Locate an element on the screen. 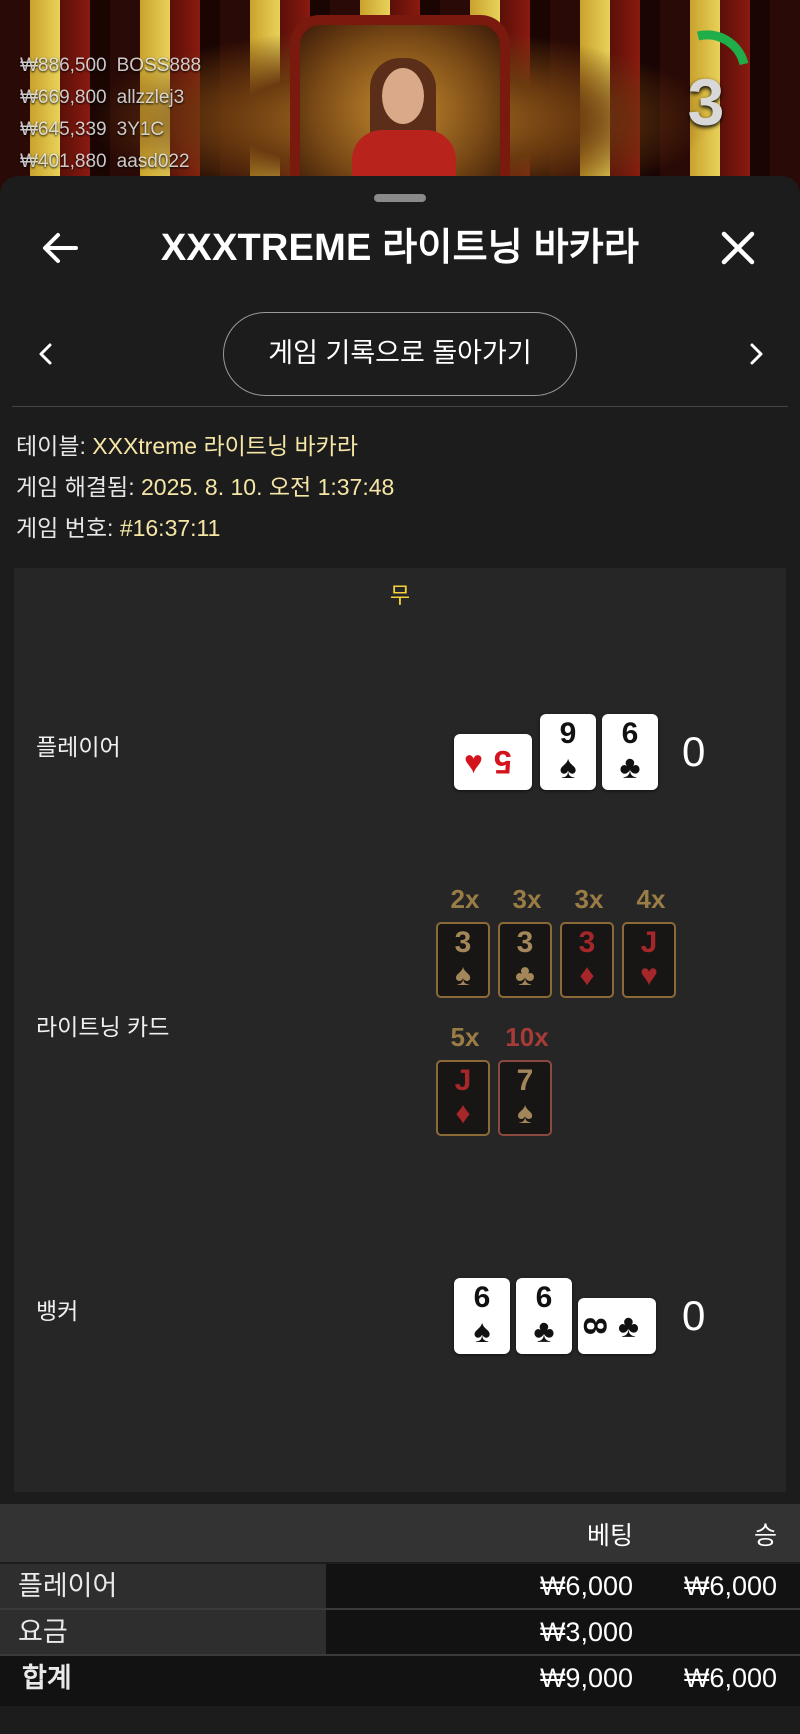  sheet-header: XXXTREME 라이트닝 바카라 is located at coordinates (400, 248).